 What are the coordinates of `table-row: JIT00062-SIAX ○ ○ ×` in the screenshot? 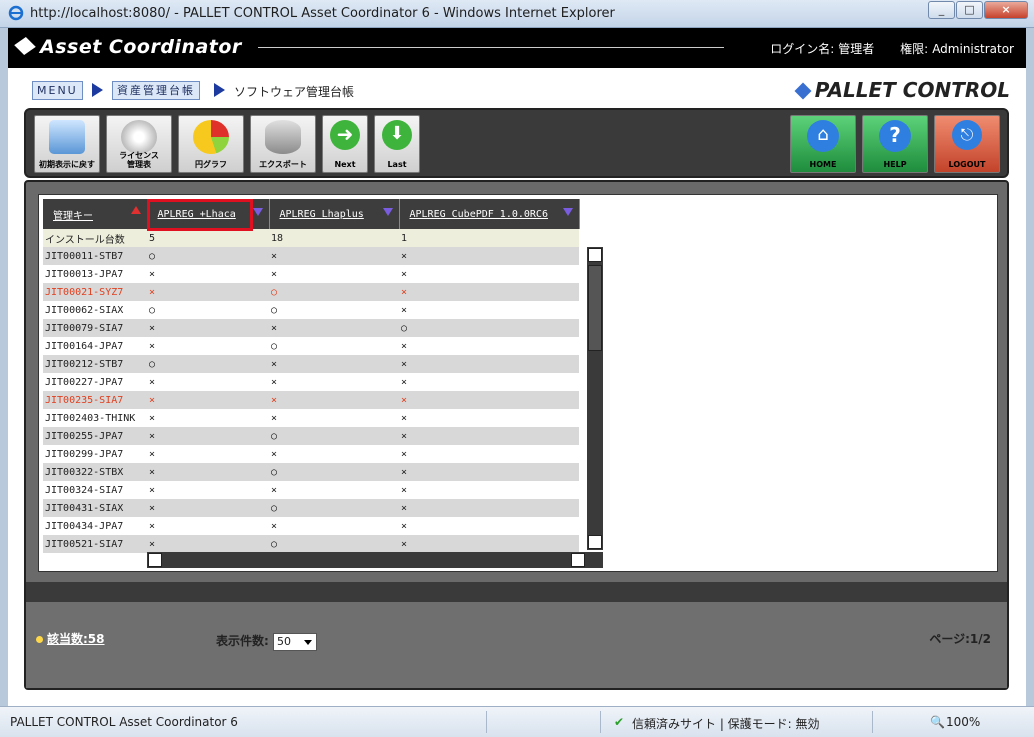 It's located at (311, 310).